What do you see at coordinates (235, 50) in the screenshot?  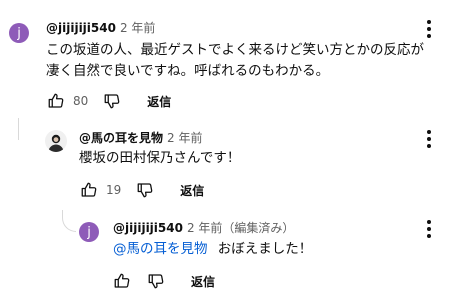 I see `comment-text-line: この坂道の人、最近ゲストでよく来るけど笑い方とかの反応が` at bounding box center [235, 50].